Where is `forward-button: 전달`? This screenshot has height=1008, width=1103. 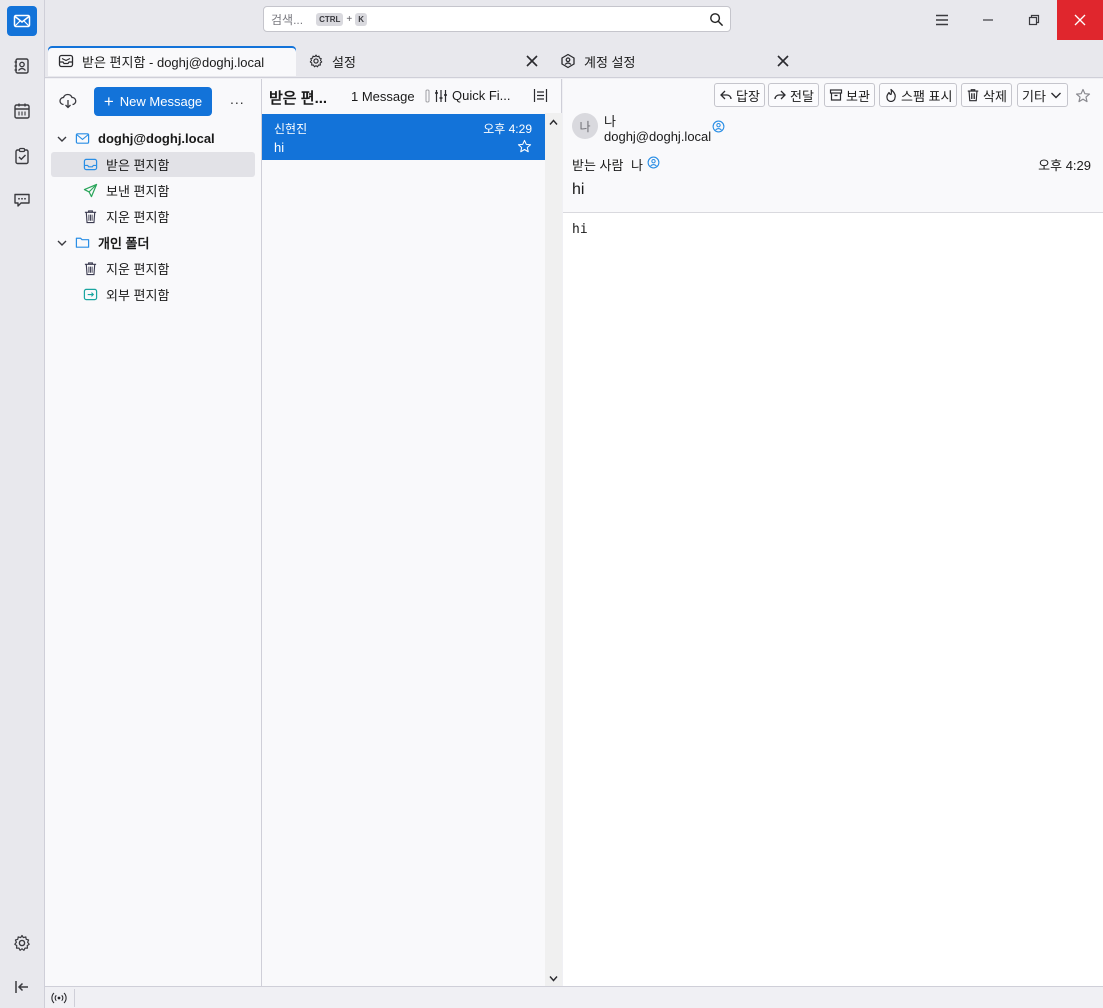 forward-button: 전달 is located at coordinates (793, 95).